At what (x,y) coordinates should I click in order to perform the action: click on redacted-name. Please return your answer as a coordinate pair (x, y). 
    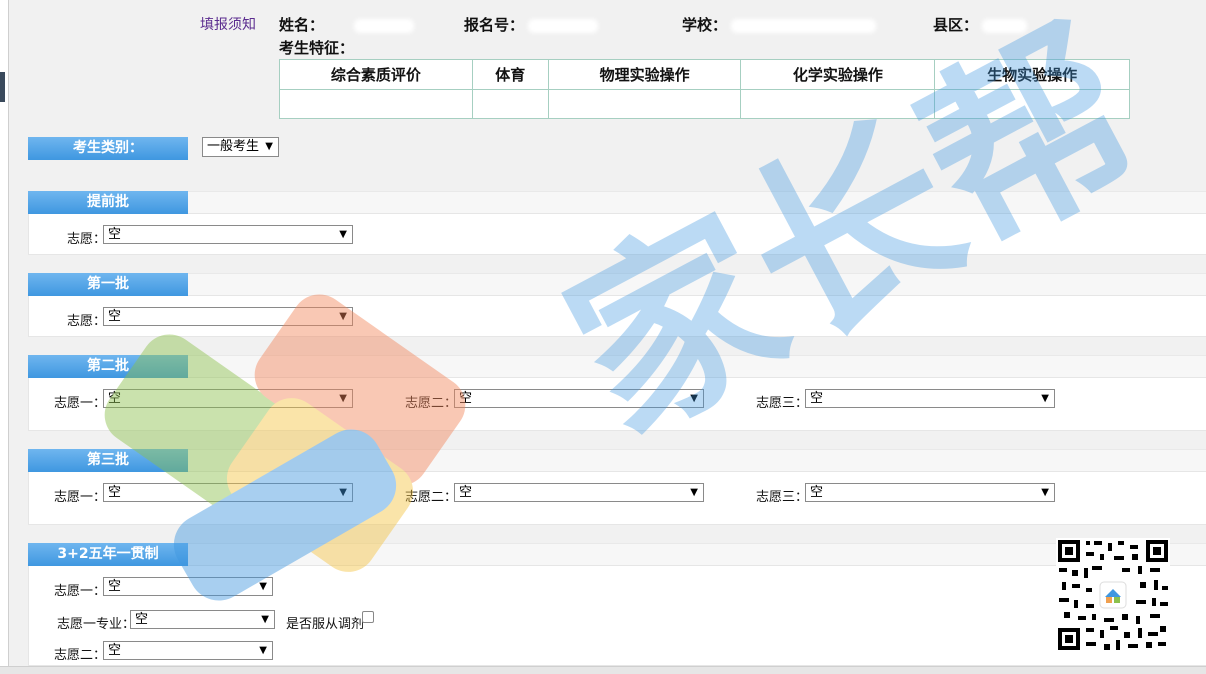
    Looking at the image, I should click on (384, 25).